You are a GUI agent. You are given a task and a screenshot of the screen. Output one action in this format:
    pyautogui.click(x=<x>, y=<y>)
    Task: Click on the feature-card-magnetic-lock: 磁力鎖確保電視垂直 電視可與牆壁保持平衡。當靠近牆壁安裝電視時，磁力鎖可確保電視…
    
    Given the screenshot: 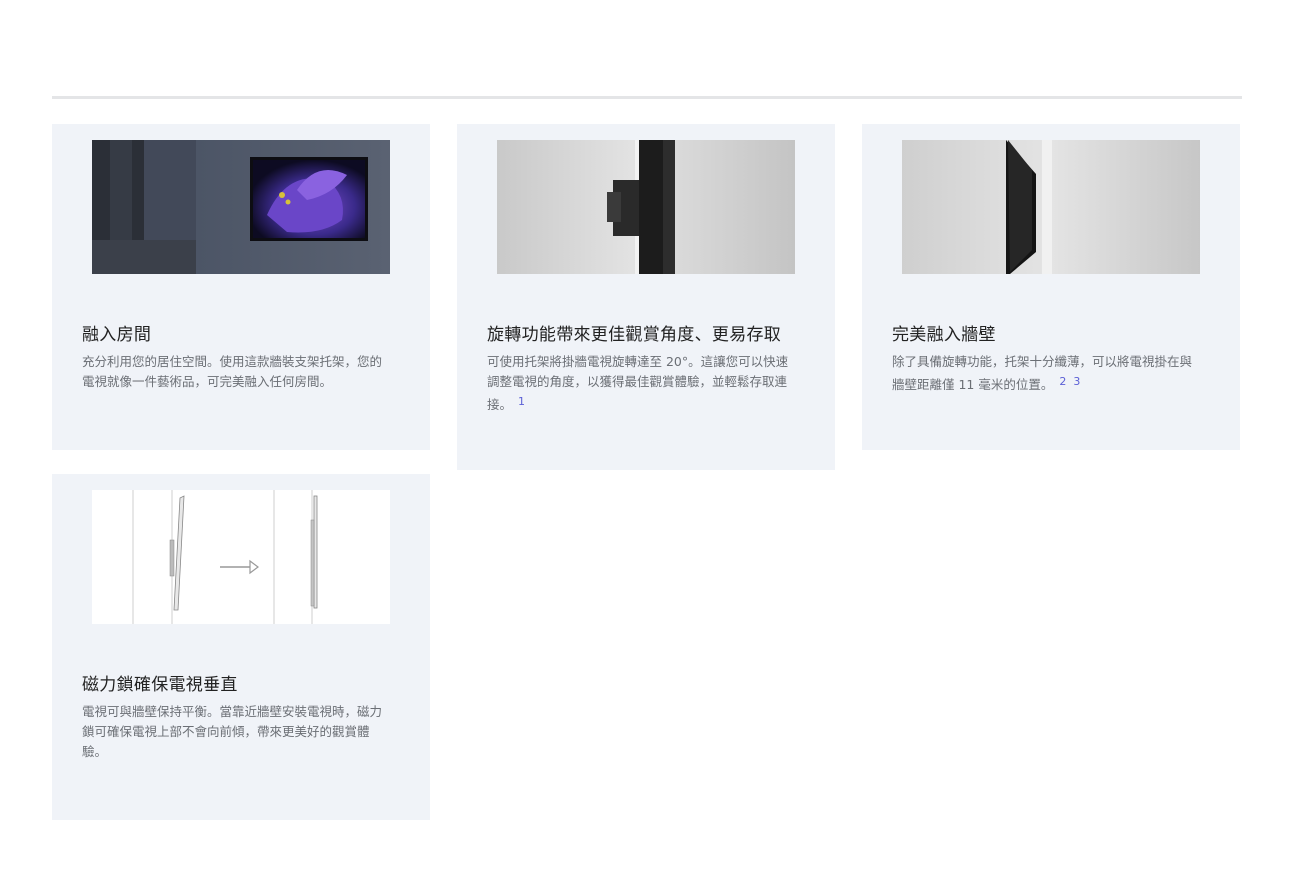 What is the action you would take?
    pyautogui.click(x=241, y=647)
    